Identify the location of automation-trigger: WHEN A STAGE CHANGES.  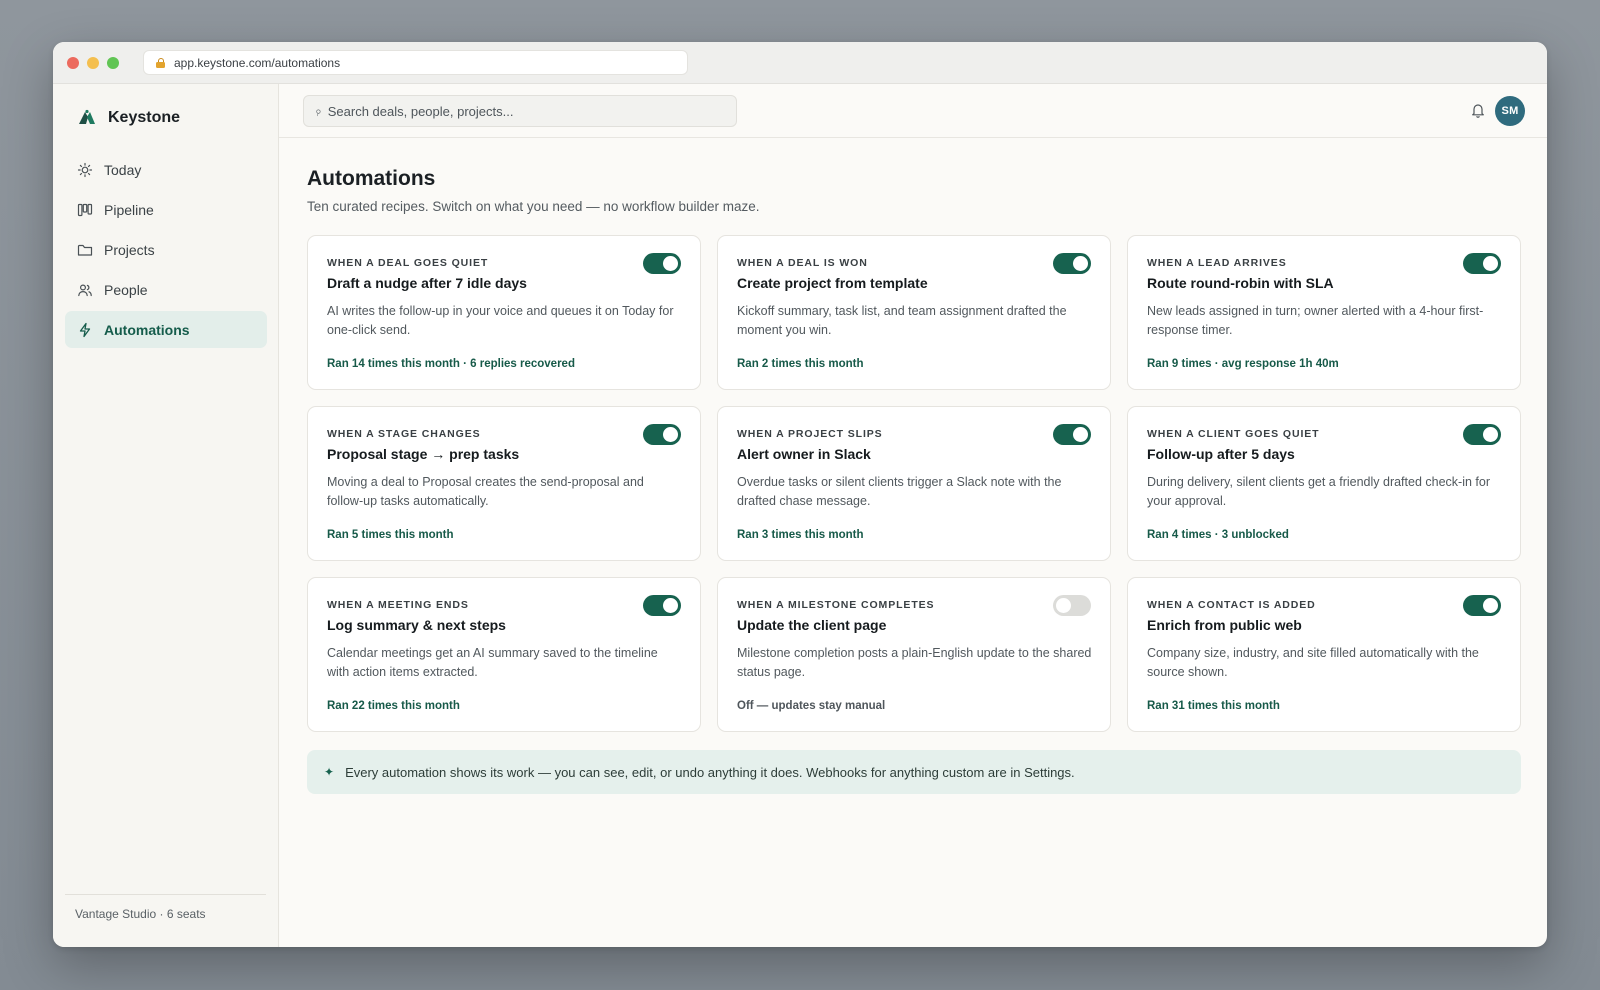
(404, 434).